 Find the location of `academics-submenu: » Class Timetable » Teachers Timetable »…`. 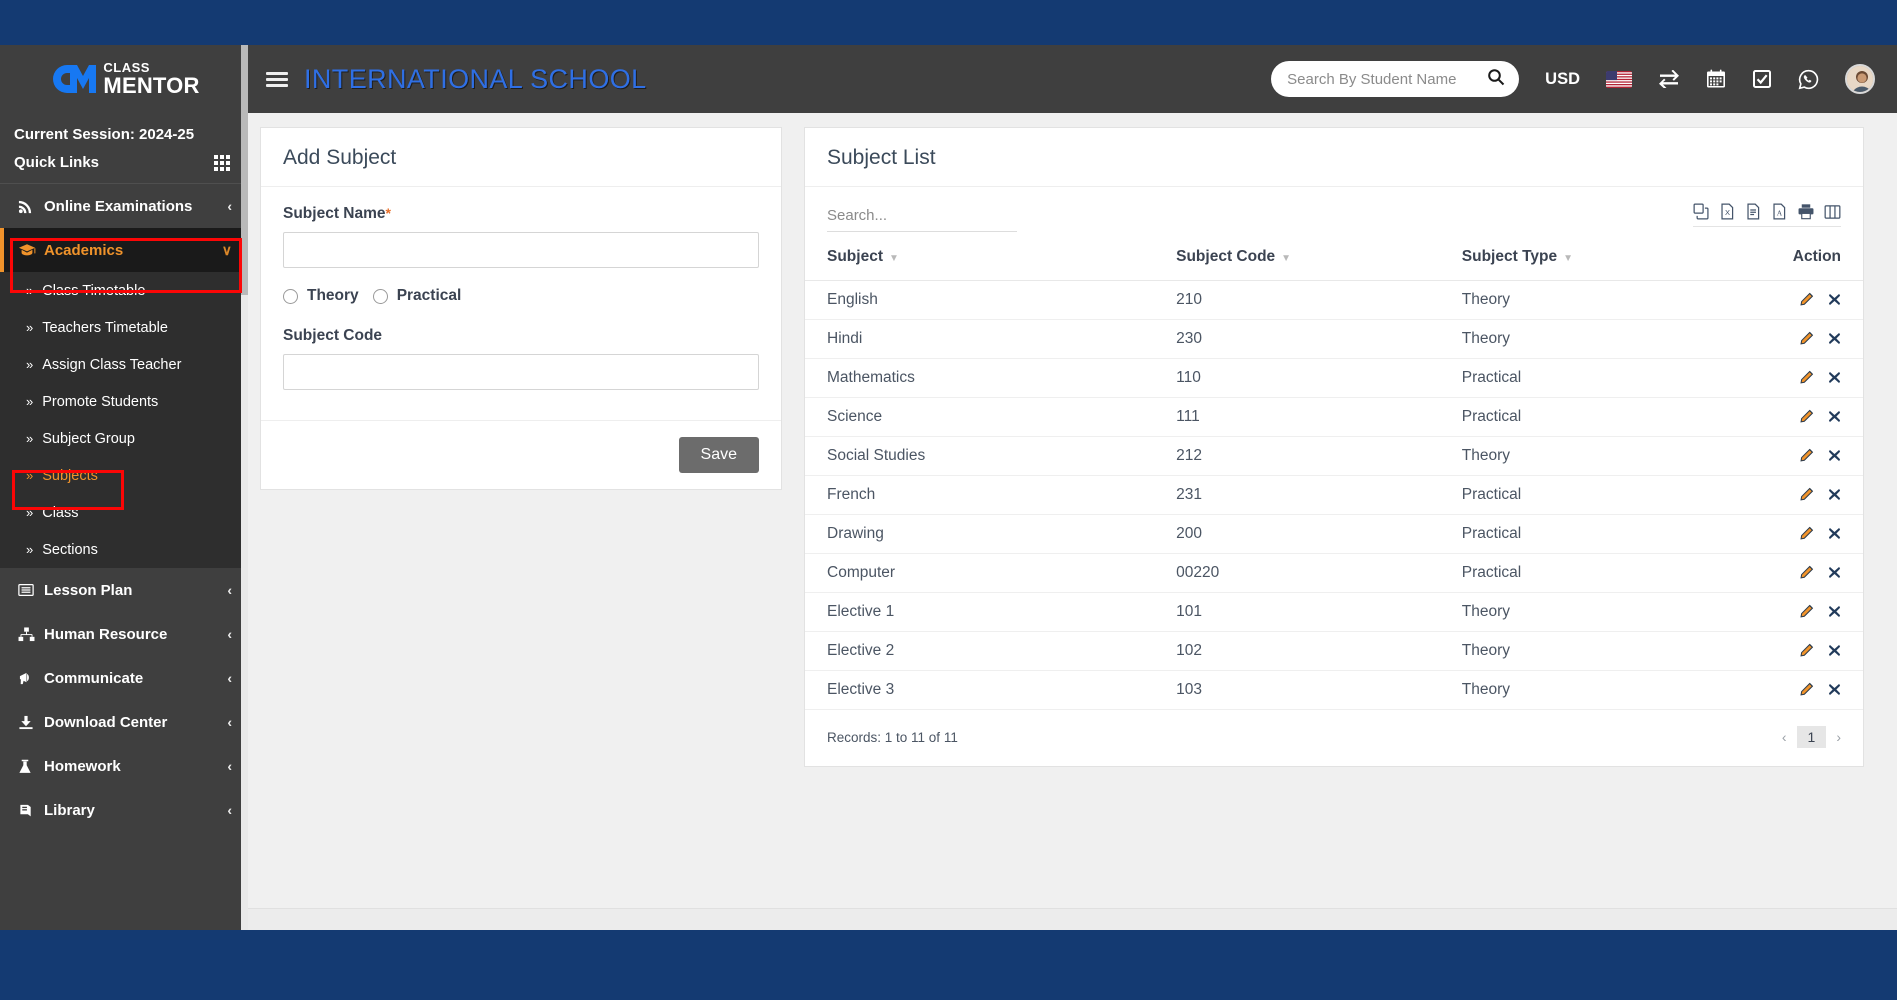

academics-submenu: » Class Timetable » Teachers Timetable »… is located at coordinates (124, 420).